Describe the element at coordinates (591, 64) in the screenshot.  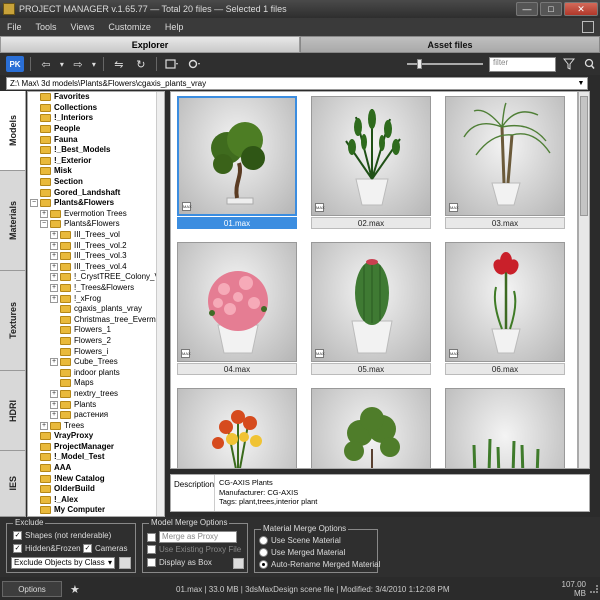
I see `search-icon` at that location.